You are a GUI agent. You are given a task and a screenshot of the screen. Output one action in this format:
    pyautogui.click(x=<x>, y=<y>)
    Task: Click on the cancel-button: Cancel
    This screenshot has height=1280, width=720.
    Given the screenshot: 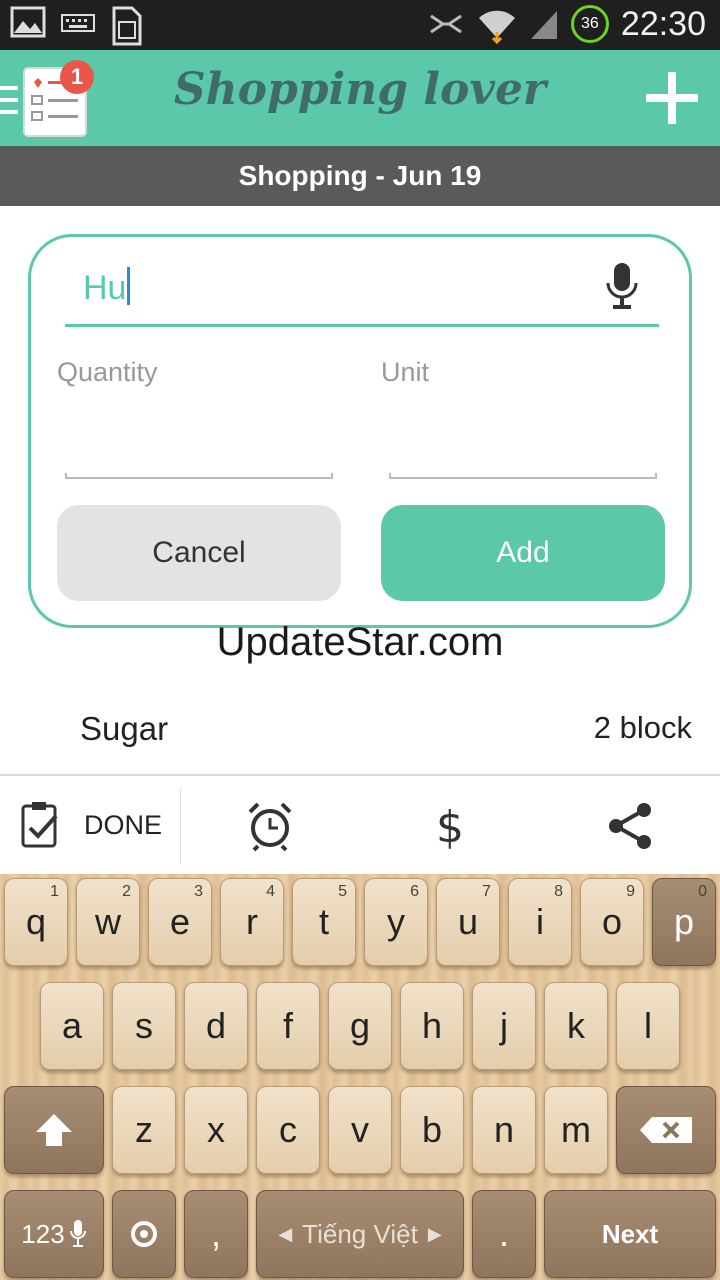 What is the action you would take?
    pyautogui.click(x=199, y=553)
    